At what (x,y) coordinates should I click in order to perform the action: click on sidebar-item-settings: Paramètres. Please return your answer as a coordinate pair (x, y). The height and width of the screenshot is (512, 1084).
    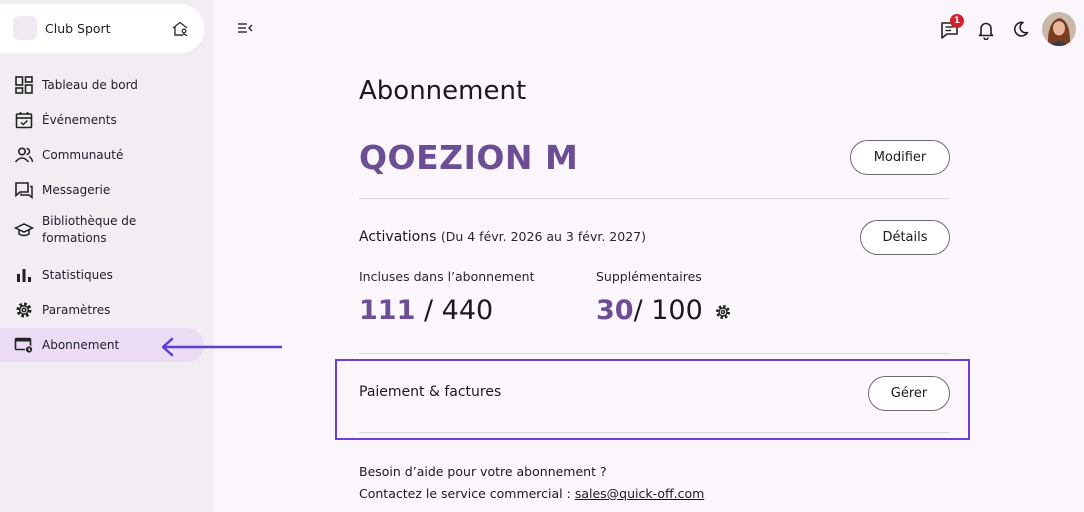
    Looking at the image, I should click on (102, 310).